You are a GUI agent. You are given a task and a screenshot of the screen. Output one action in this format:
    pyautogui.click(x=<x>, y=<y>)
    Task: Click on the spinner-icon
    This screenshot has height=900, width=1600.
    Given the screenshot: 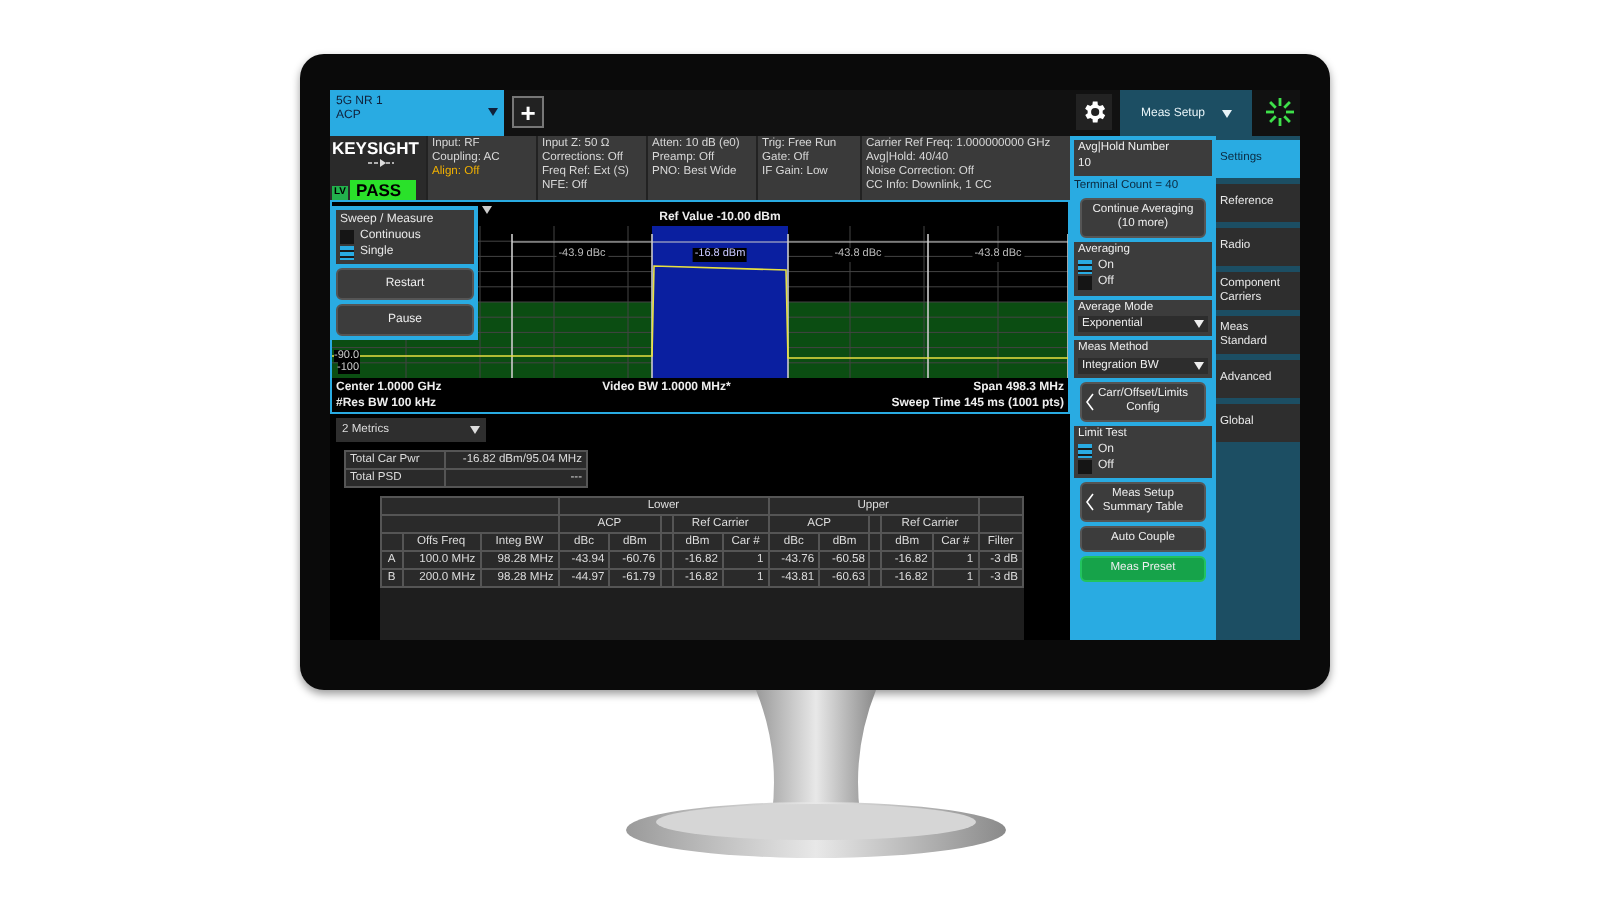 What is the action you would take?
    pyautogui.click(x=1280, y=112)
    